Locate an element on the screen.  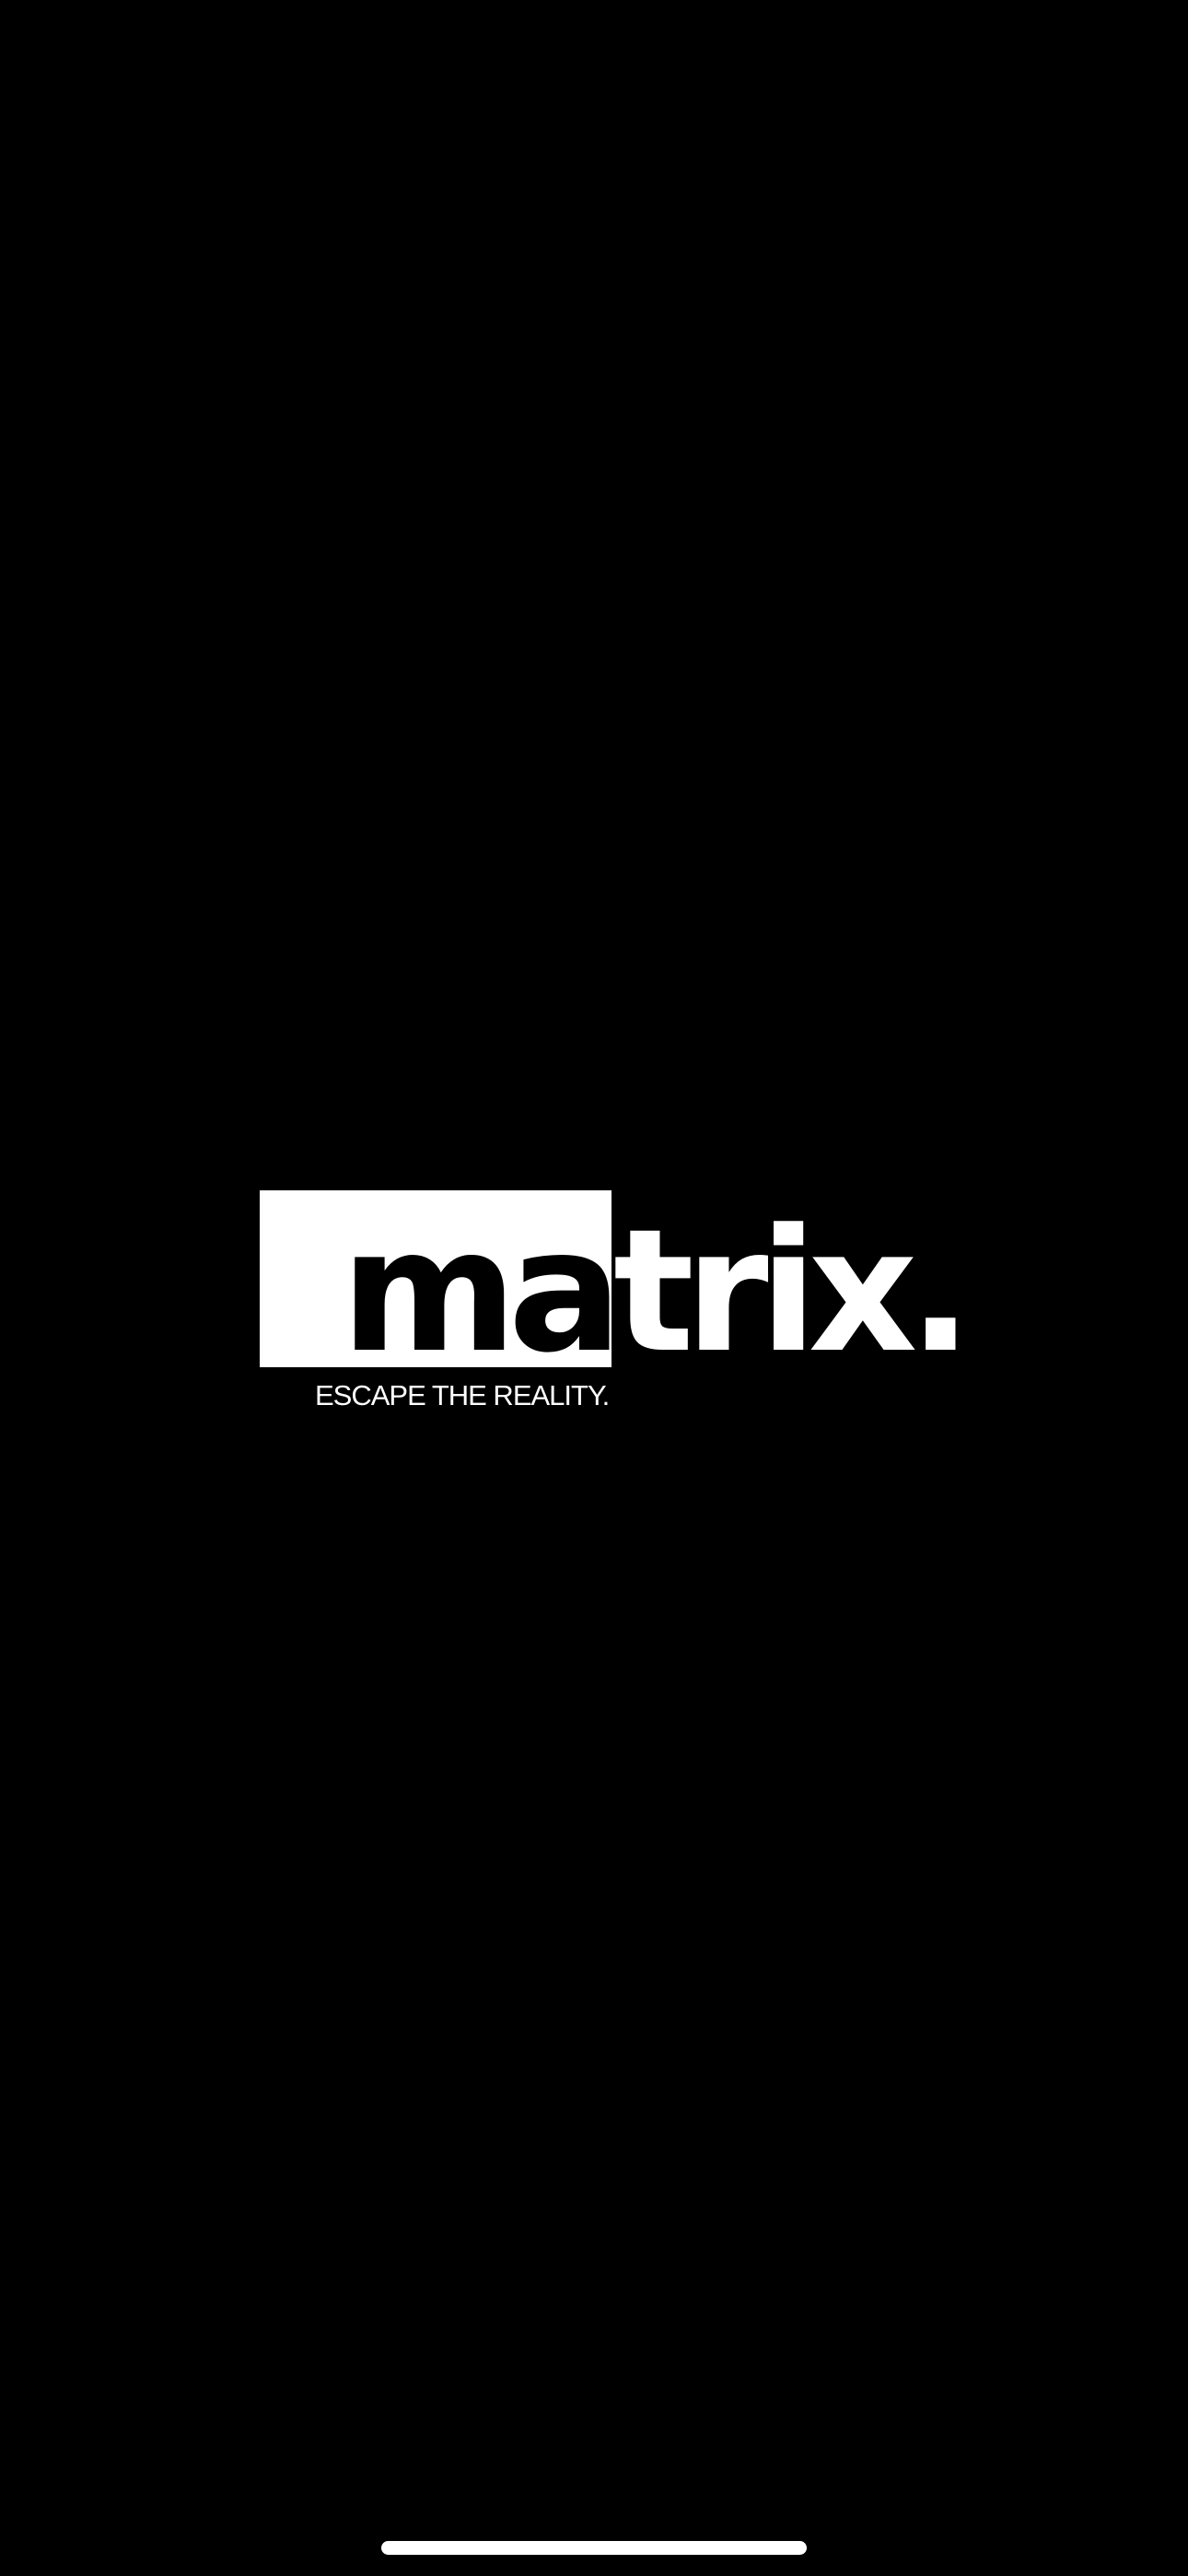
logo-wordmark: matrix. is located at coordinates (657, 1291).